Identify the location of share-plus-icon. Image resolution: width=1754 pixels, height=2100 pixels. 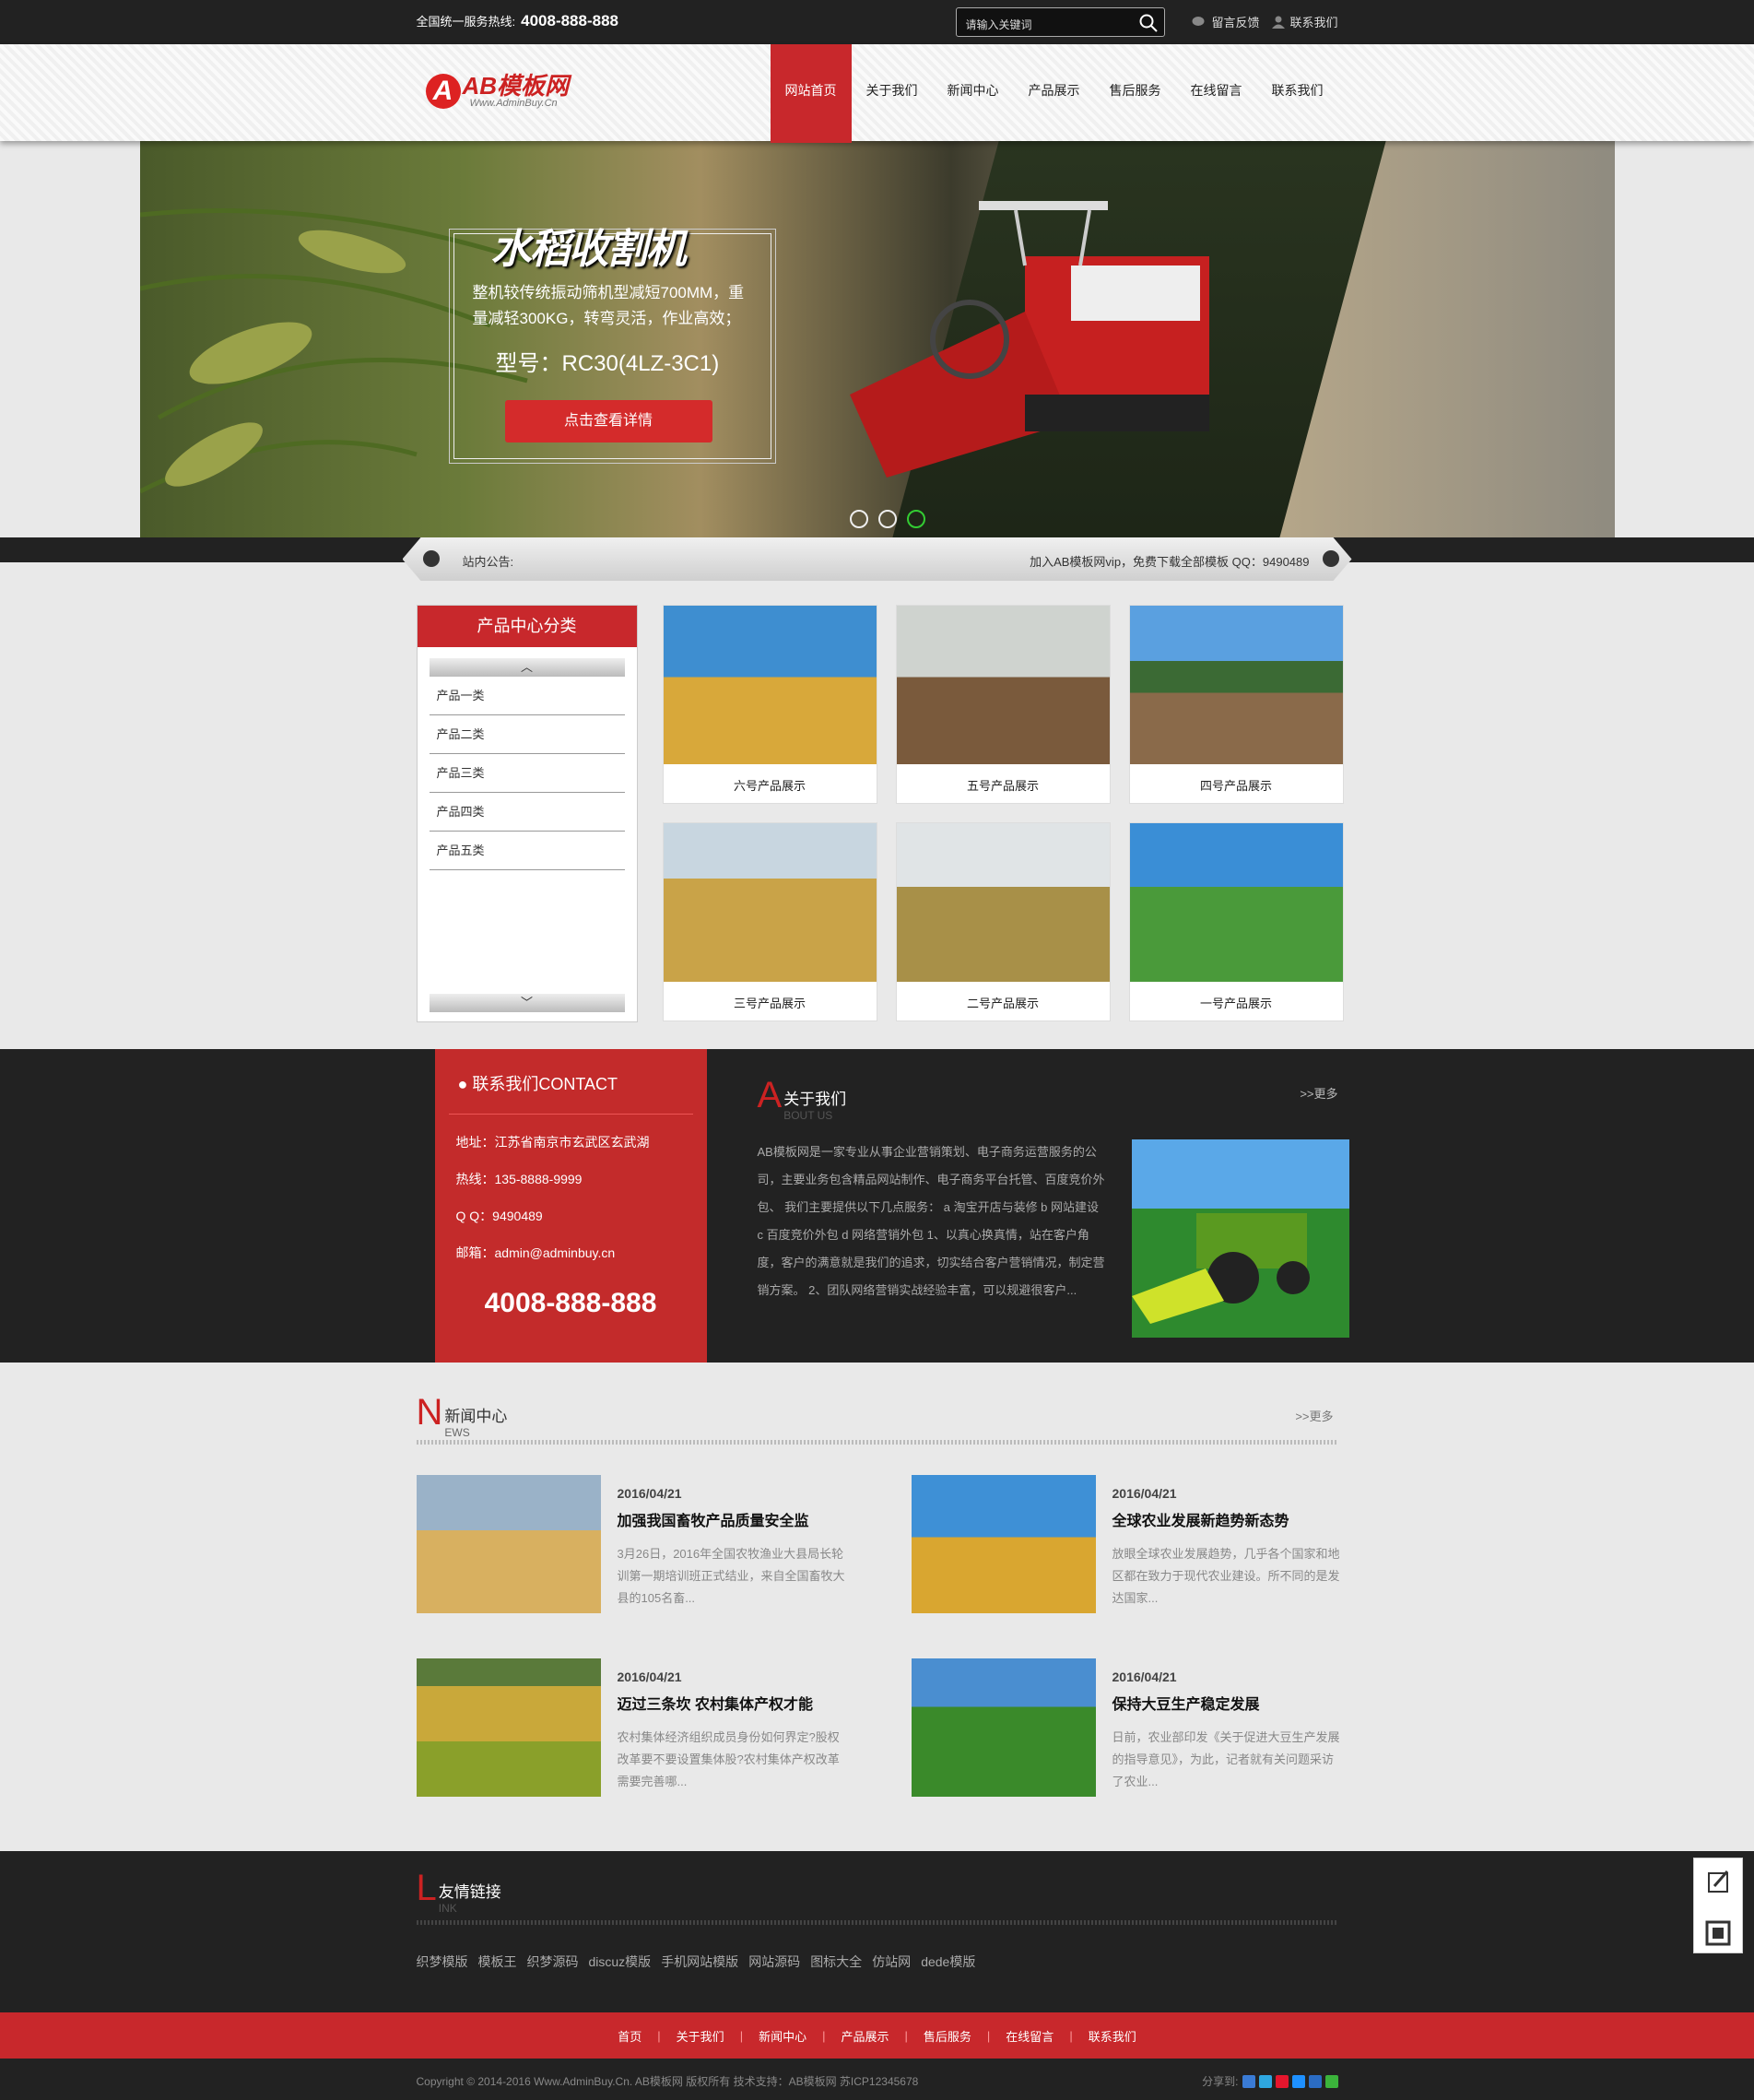
(1248, 2081).